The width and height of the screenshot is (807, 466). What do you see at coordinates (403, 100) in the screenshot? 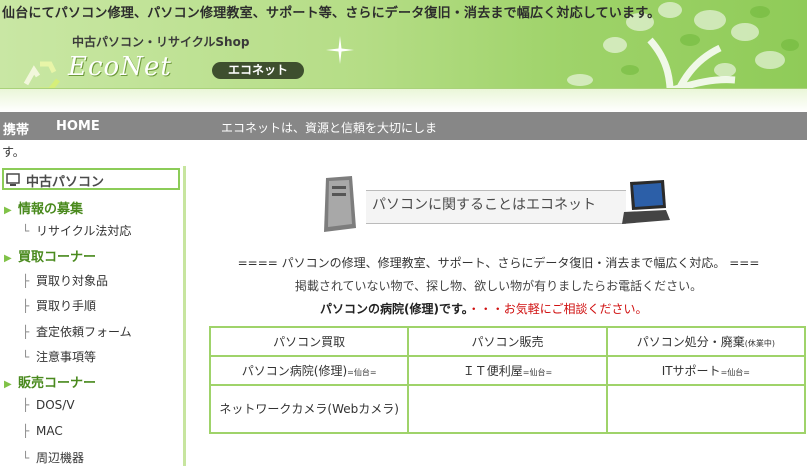
I see `header-strip` at bounding box center [403, 100].